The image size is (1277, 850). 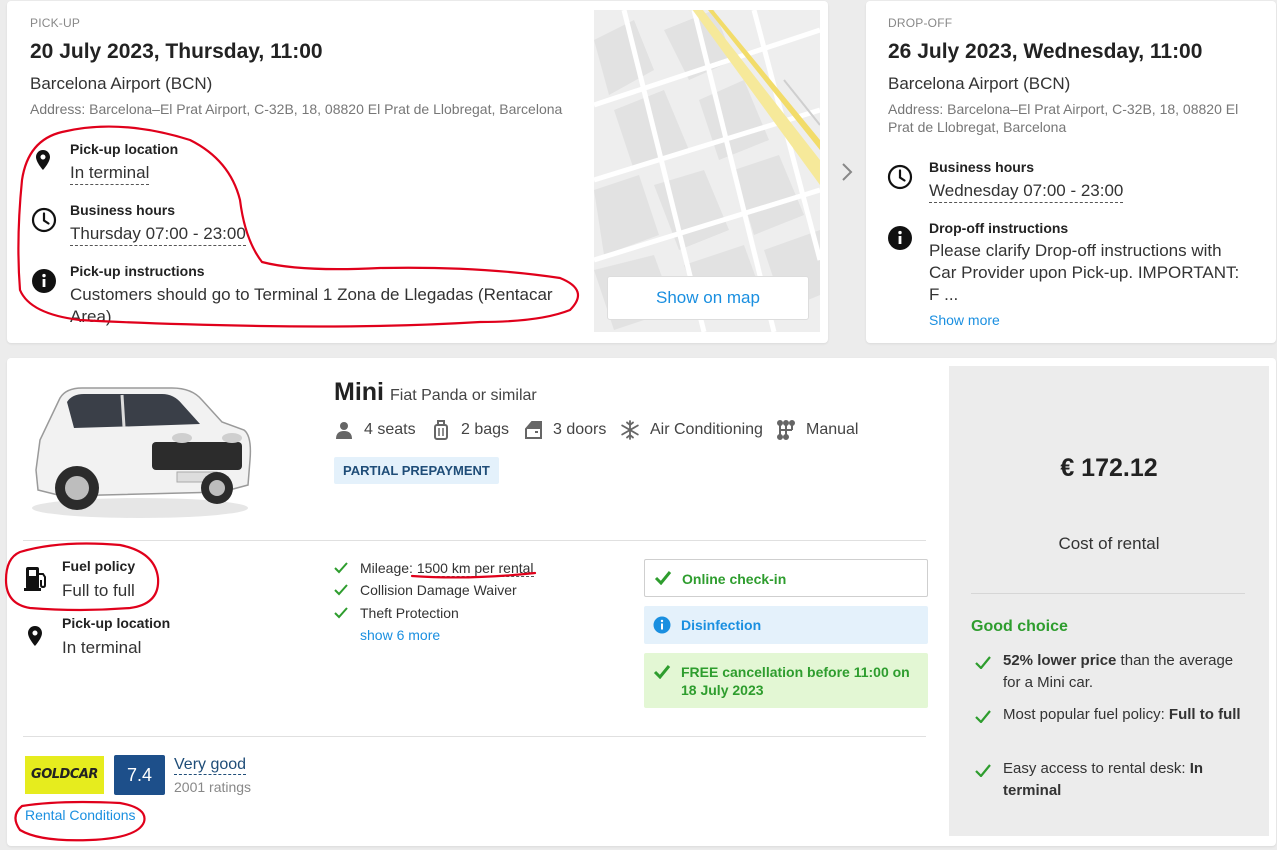 I want to click on dropoff-instructions-title: Drop-off instructions, so click(x=999, y=228).